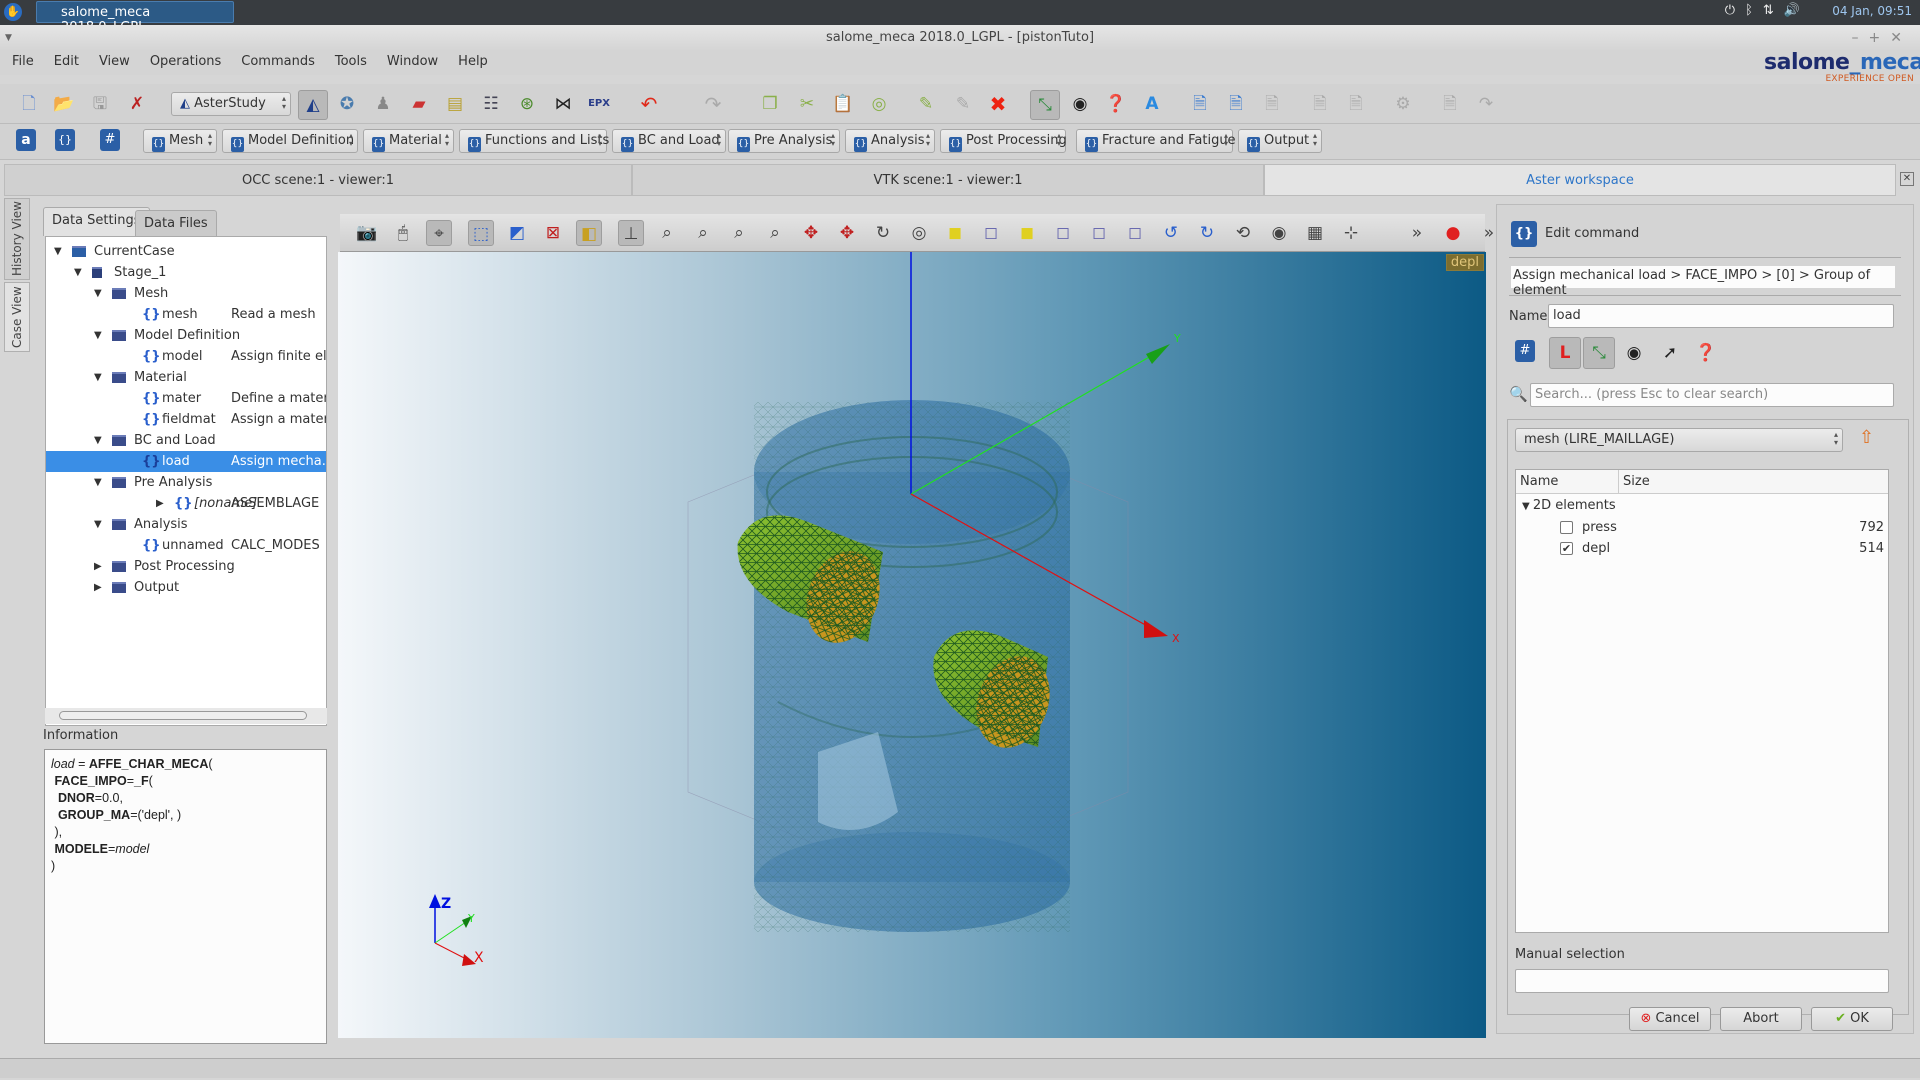 This screenshot has width=1920, height=1080. I want to click on paravis-icon: ▰, so click(419, 104).